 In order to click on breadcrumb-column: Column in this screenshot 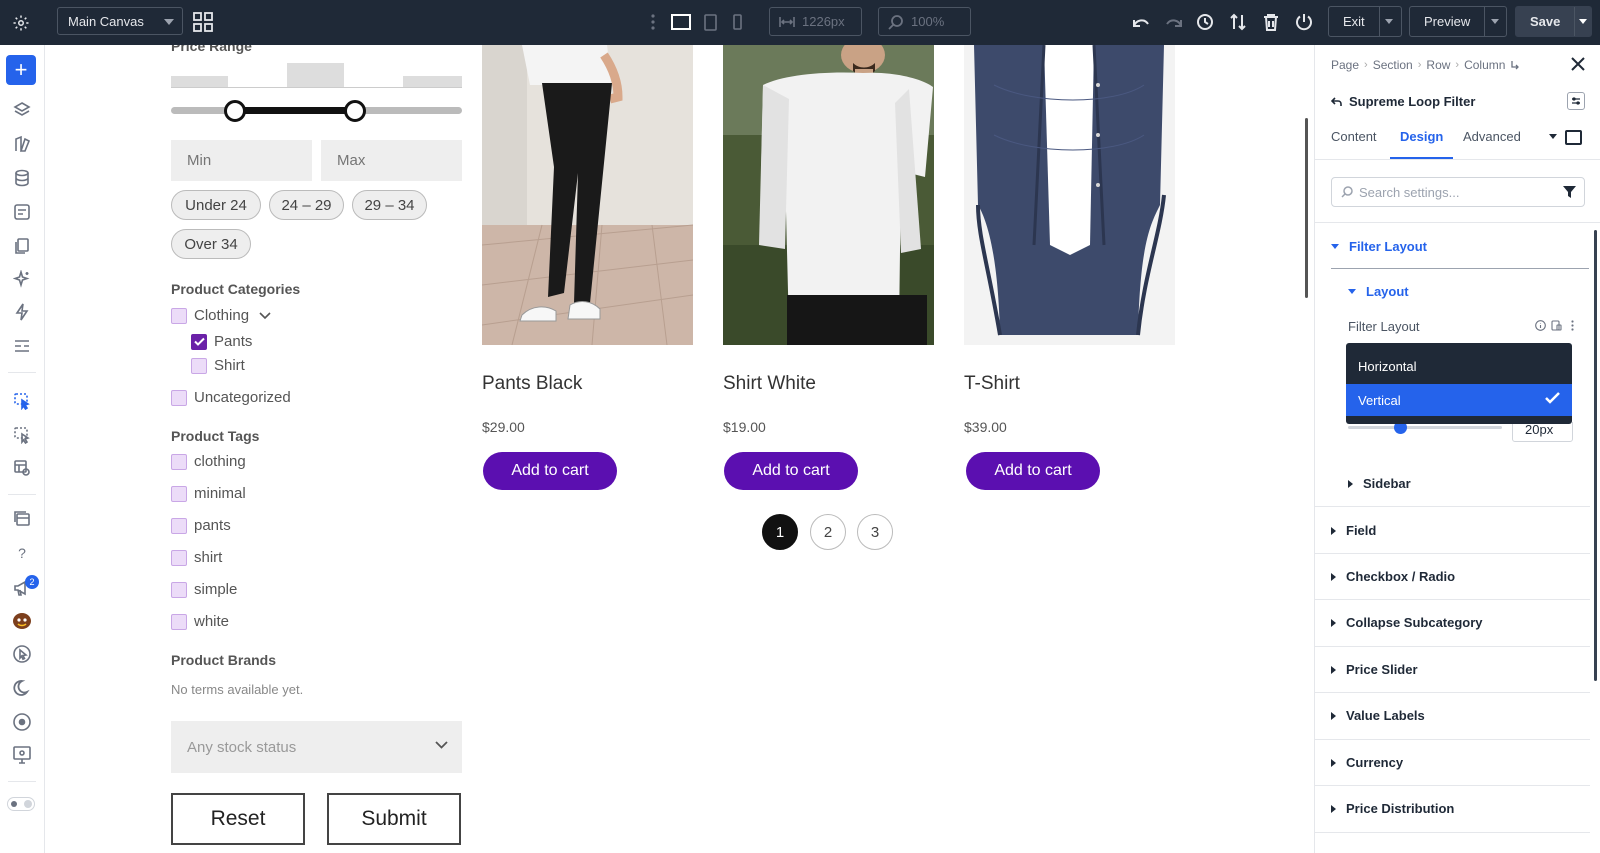, I will do `click(1484, 65)`.